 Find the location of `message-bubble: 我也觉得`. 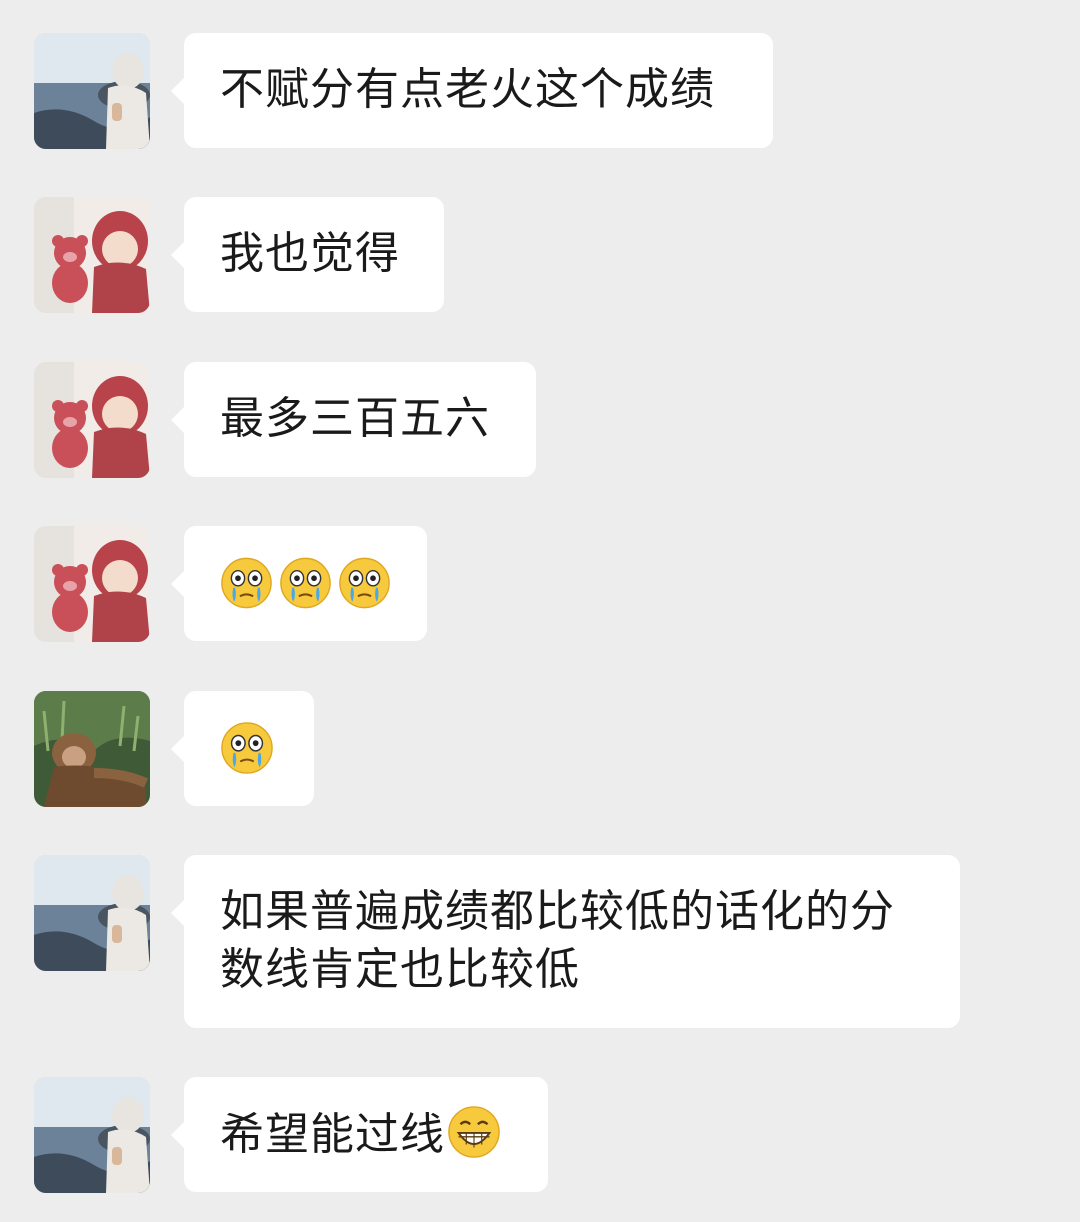

message-bubble: 我也觉得 is located at coordinates (307, 254).